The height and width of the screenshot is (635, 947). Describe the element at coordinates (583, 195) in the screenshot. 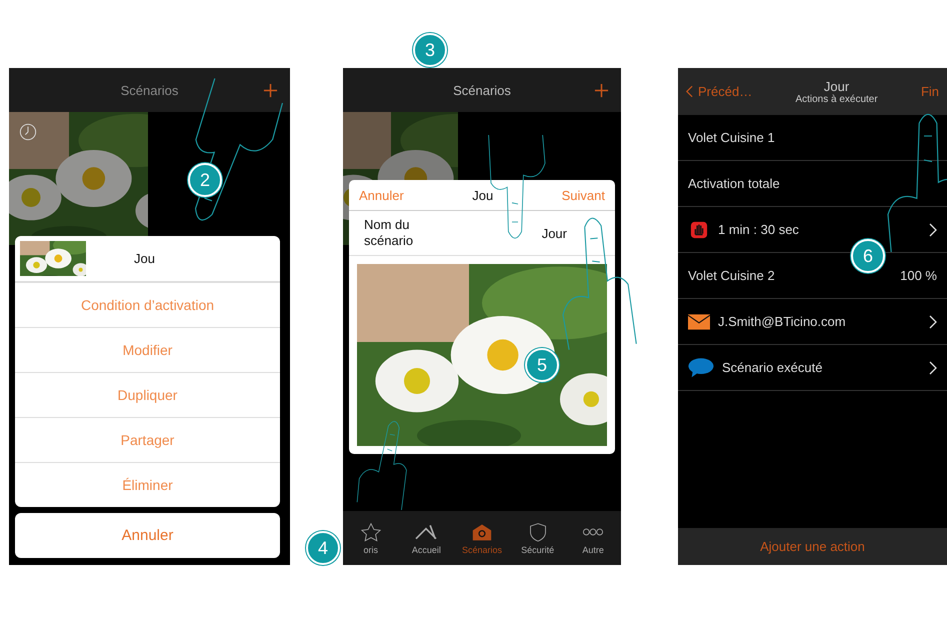

I see `next-link: Suivant` at that location.